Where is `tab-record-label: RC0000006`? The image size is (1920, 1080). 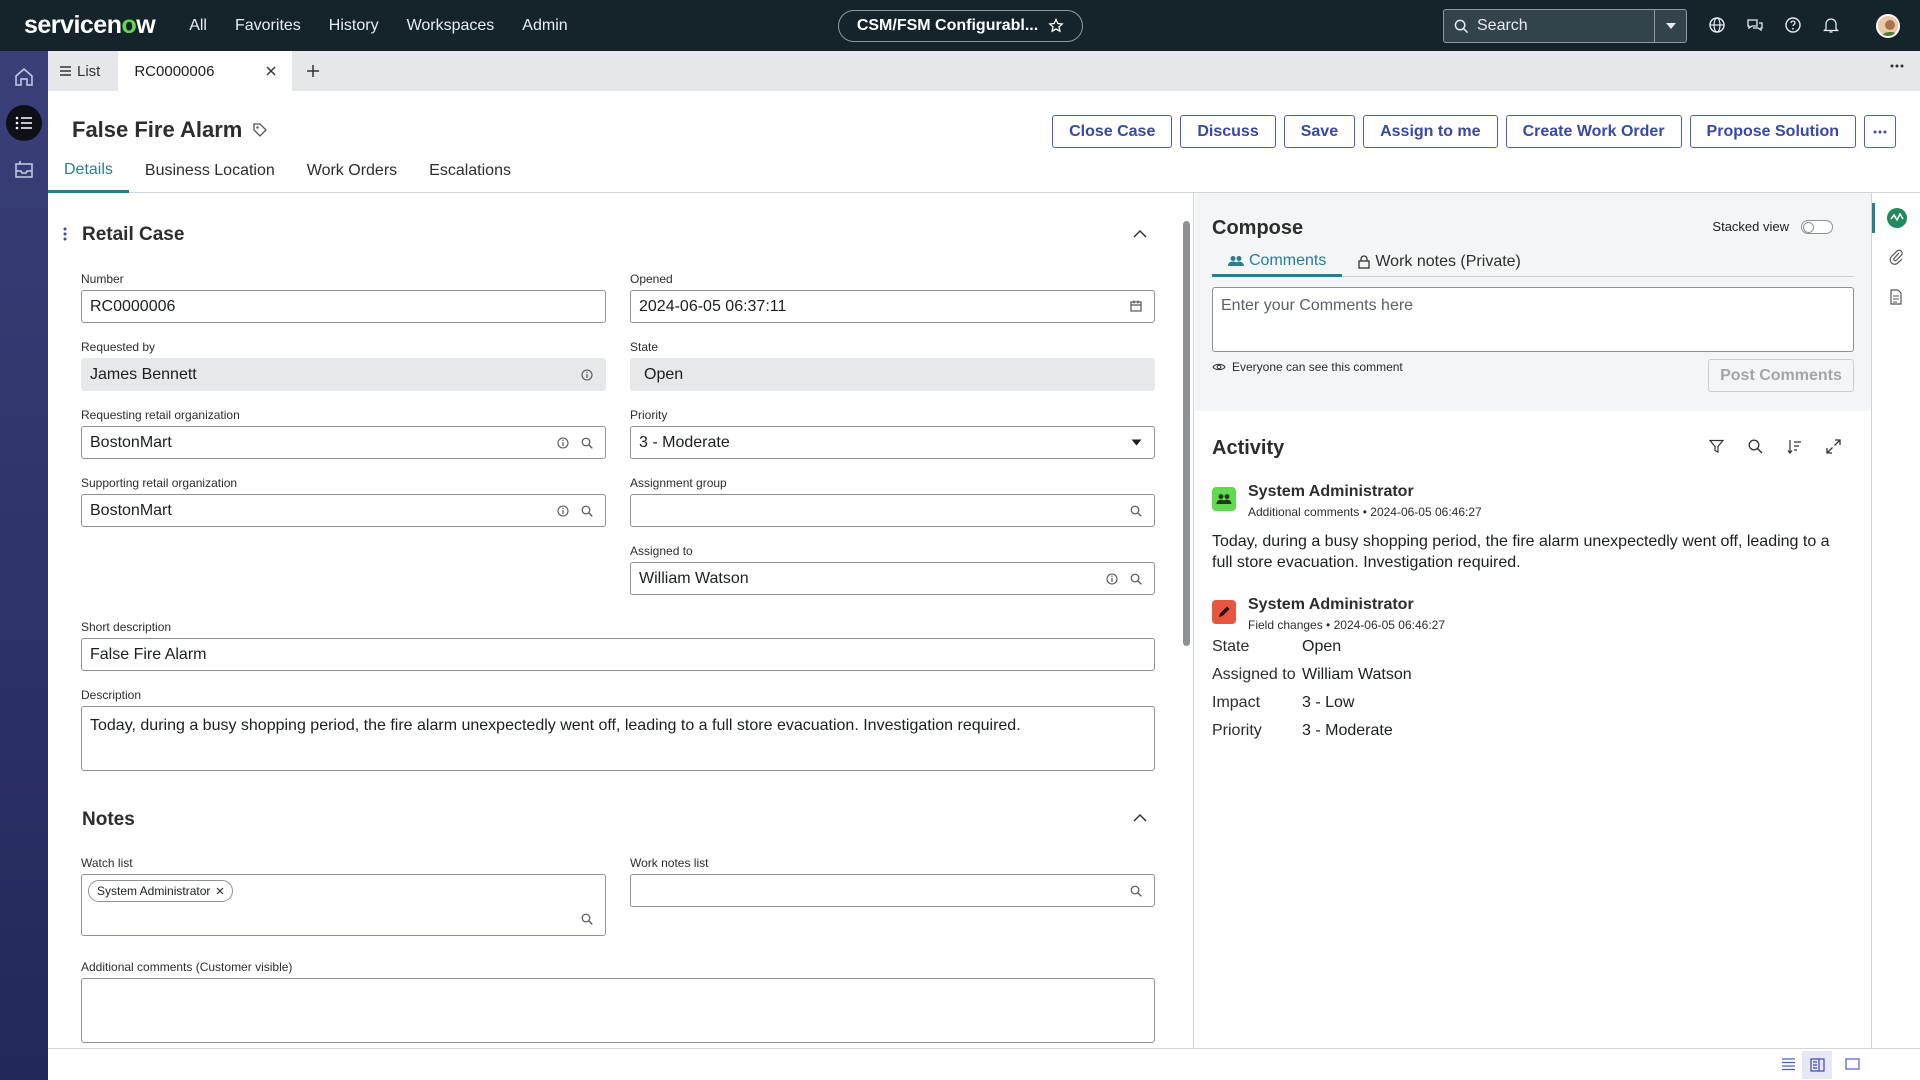 tab-record-label: RC0000006 is located at coordinates (174, 71).